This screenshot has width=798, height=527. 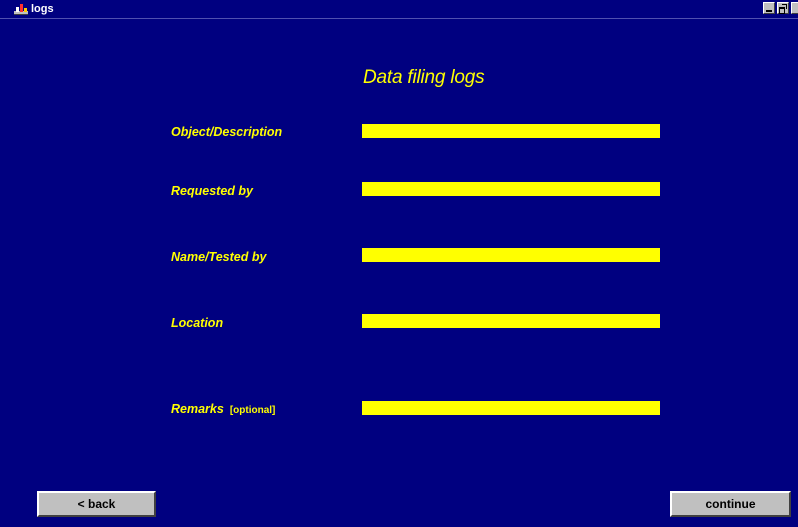 I want to click on field-label-text: Object/Description, so click(x=227, y=132).